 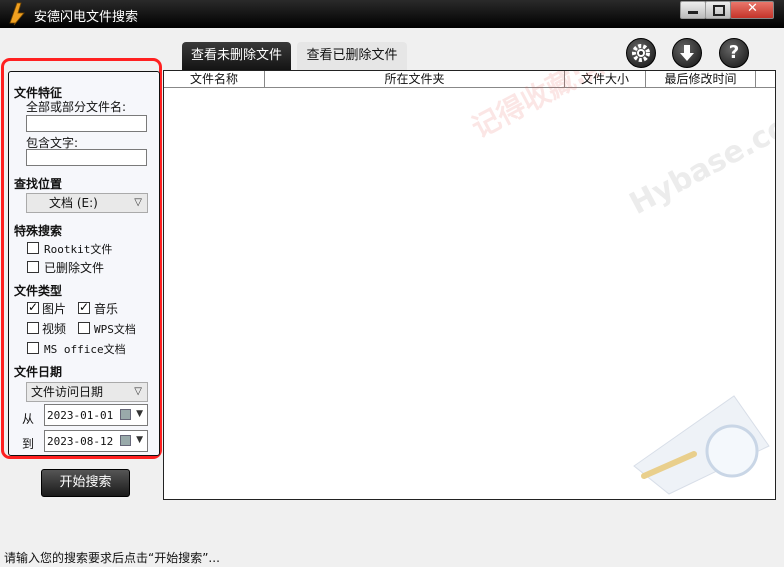 I want to click on tab-undeleted-files: 查看未删除文件, so click(x=236, y=57).